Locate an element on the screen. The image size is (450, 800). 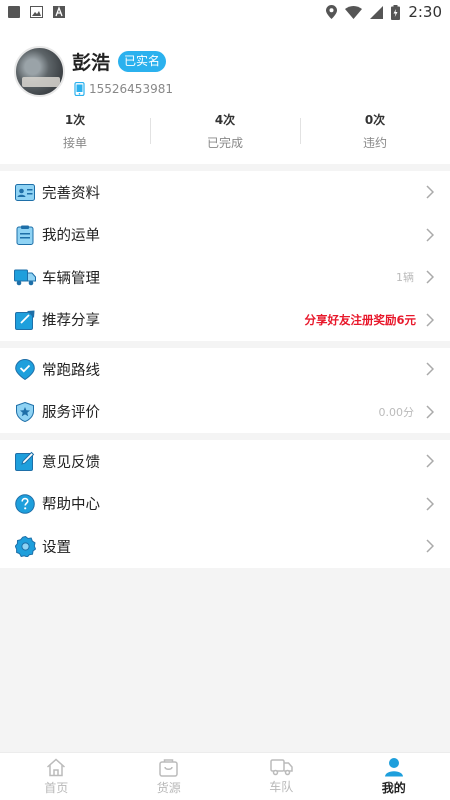
menu-item-vehicle-management: 车辆管理 1辆 is located at coordinates (225, 277).